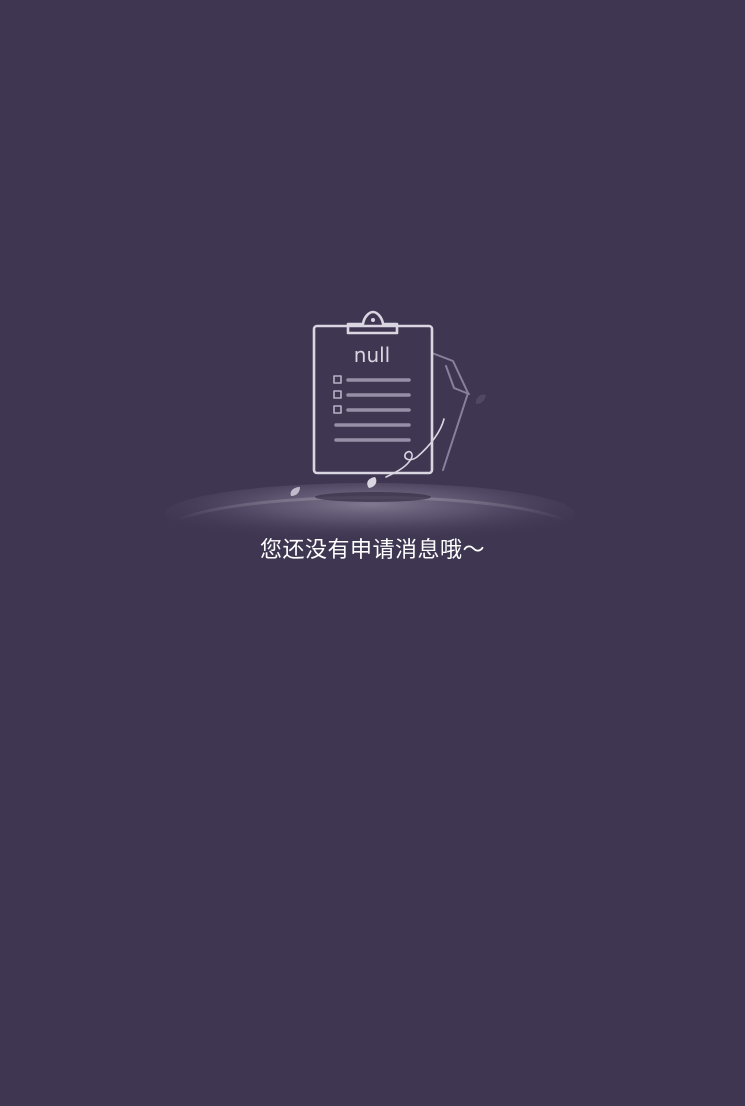 The height and width of the screenshot is (1106, 745). I want to click on clipboard-null-label: null, so click(372, 355).